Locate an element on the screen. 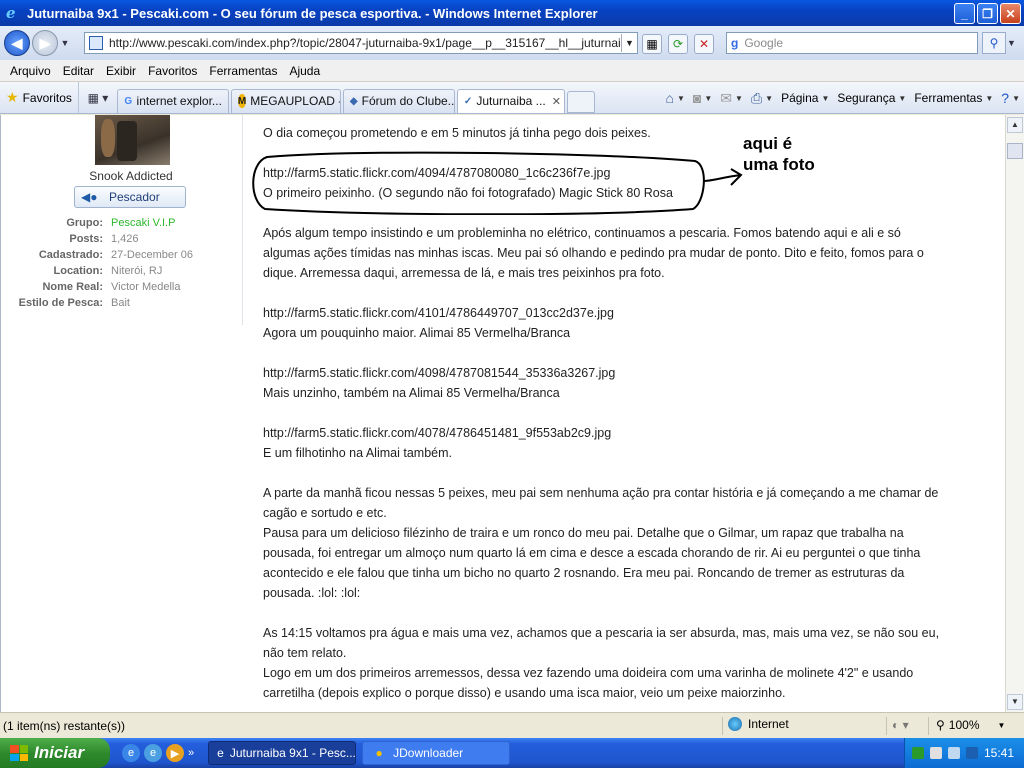  scroll-down-icon: ▼ is located at coordinates (1015, 702).